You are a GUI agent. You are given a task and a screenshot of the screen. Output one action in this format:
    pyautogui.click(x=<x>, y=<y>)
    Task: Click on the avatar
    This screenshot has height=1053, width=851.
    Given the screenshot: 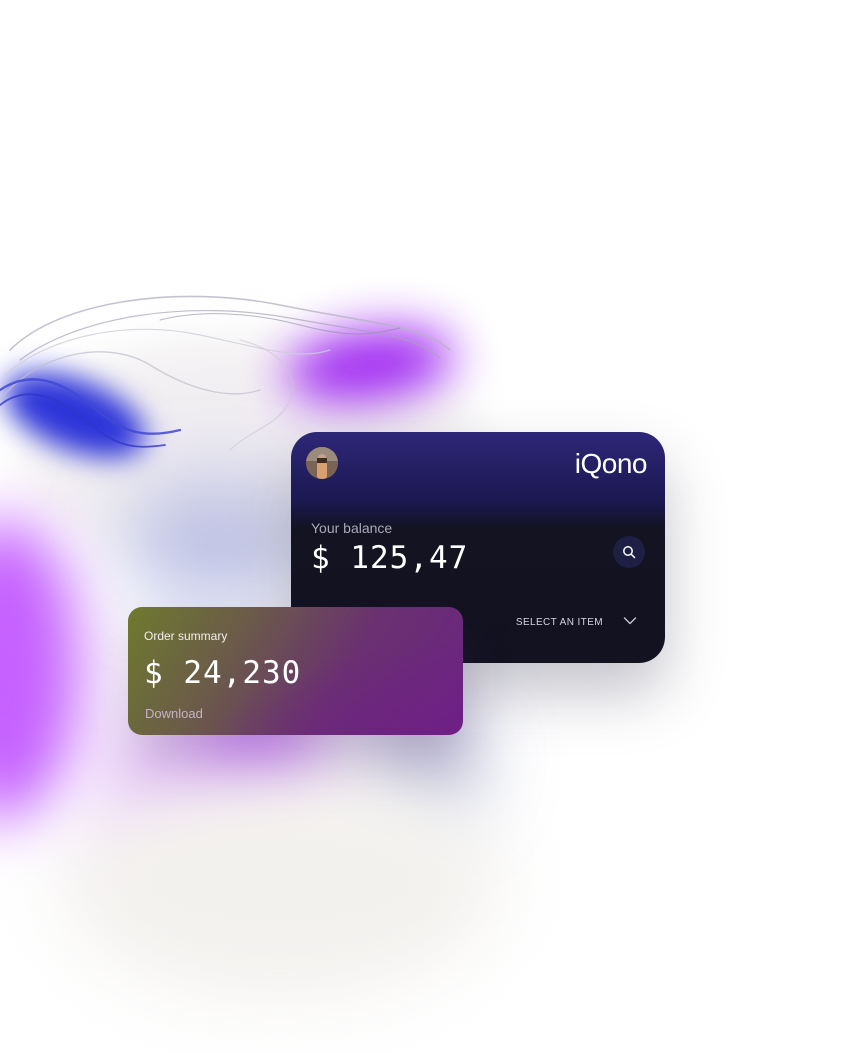 What is the action you would take?
    pyautogui.click(x=322, y=463)
    